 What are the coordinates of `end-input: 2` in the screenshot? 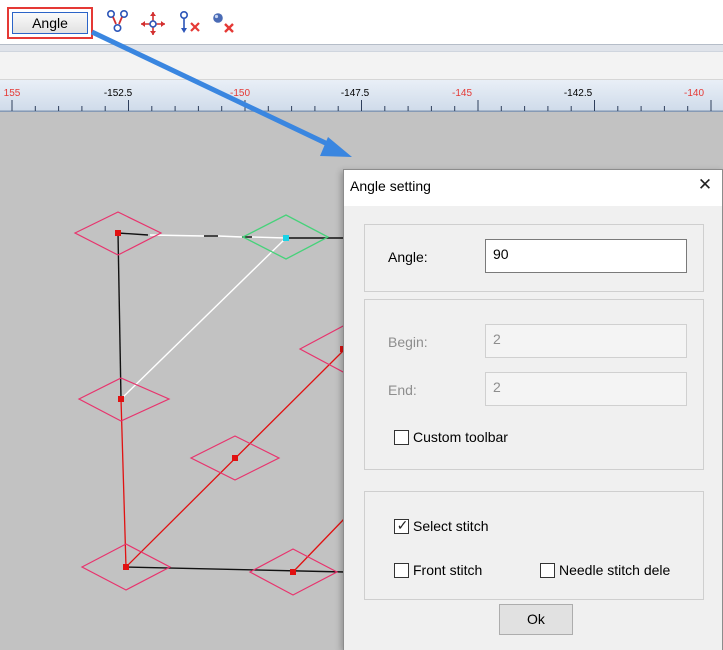 It's located at (586, 389).